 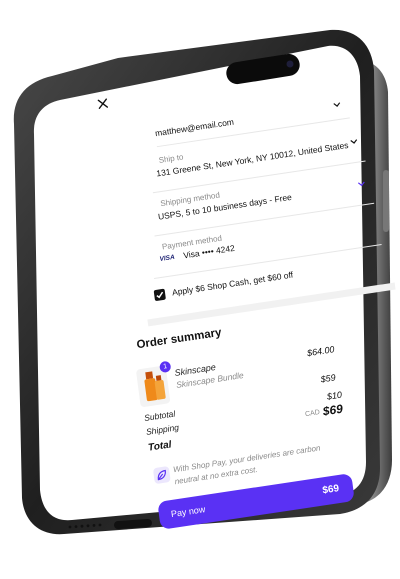 I want to click on product-price: $64.00, so click(x=321, y=351).